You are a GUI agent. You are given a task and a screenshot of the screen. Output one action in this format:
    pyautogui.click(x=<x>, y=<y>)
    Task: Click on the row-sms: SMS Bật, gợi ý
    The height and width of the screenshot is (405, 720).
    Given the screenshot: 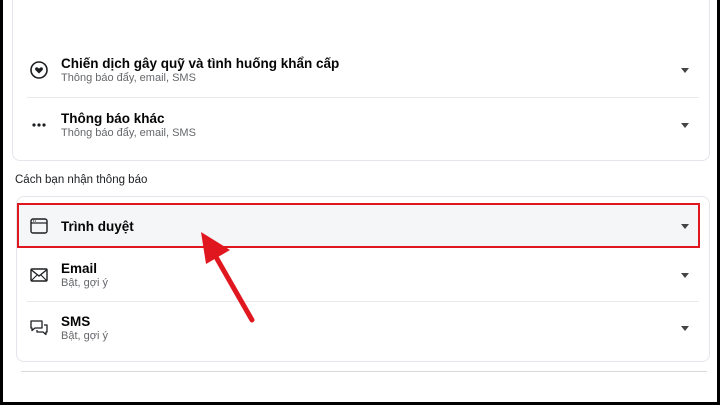 What is the action you would take?
    pyautogui.click(x=362, y=328)
    